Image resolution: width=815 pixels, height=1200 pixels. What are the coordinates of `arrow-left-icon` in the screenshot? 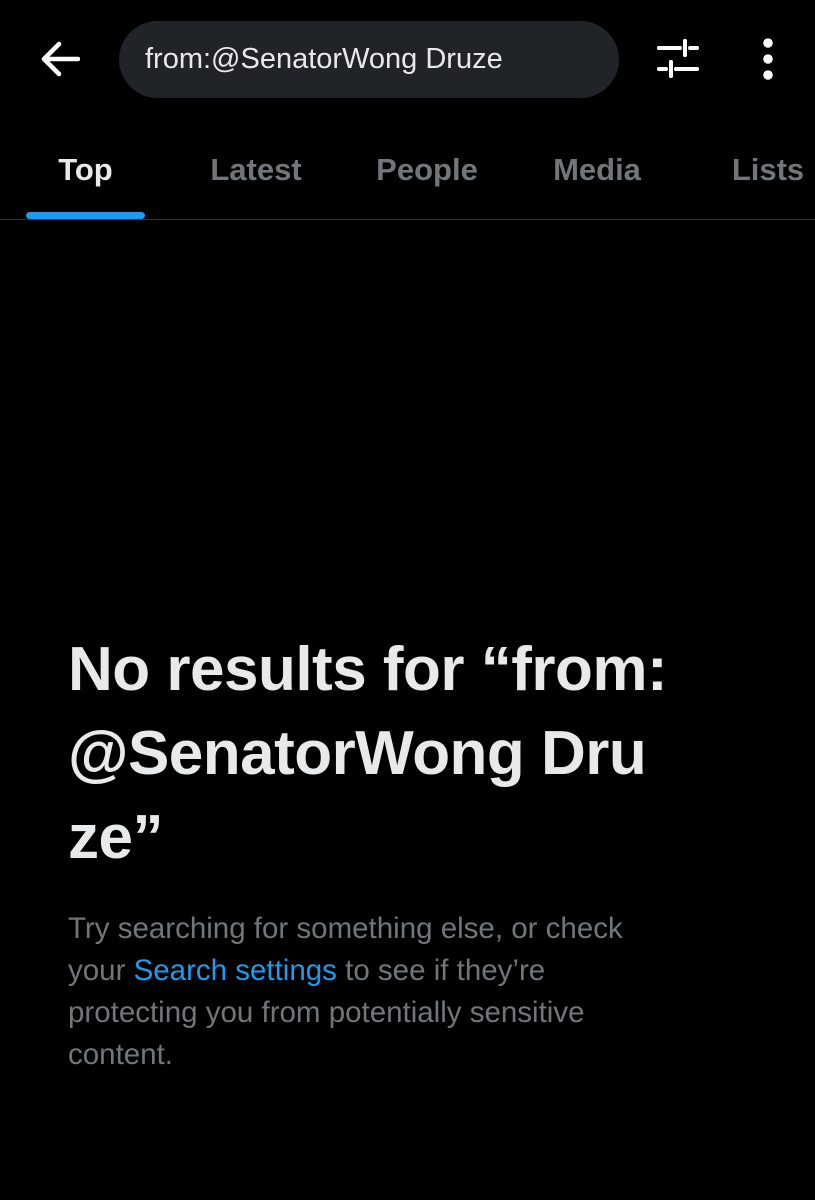 It's located at (60, 61).